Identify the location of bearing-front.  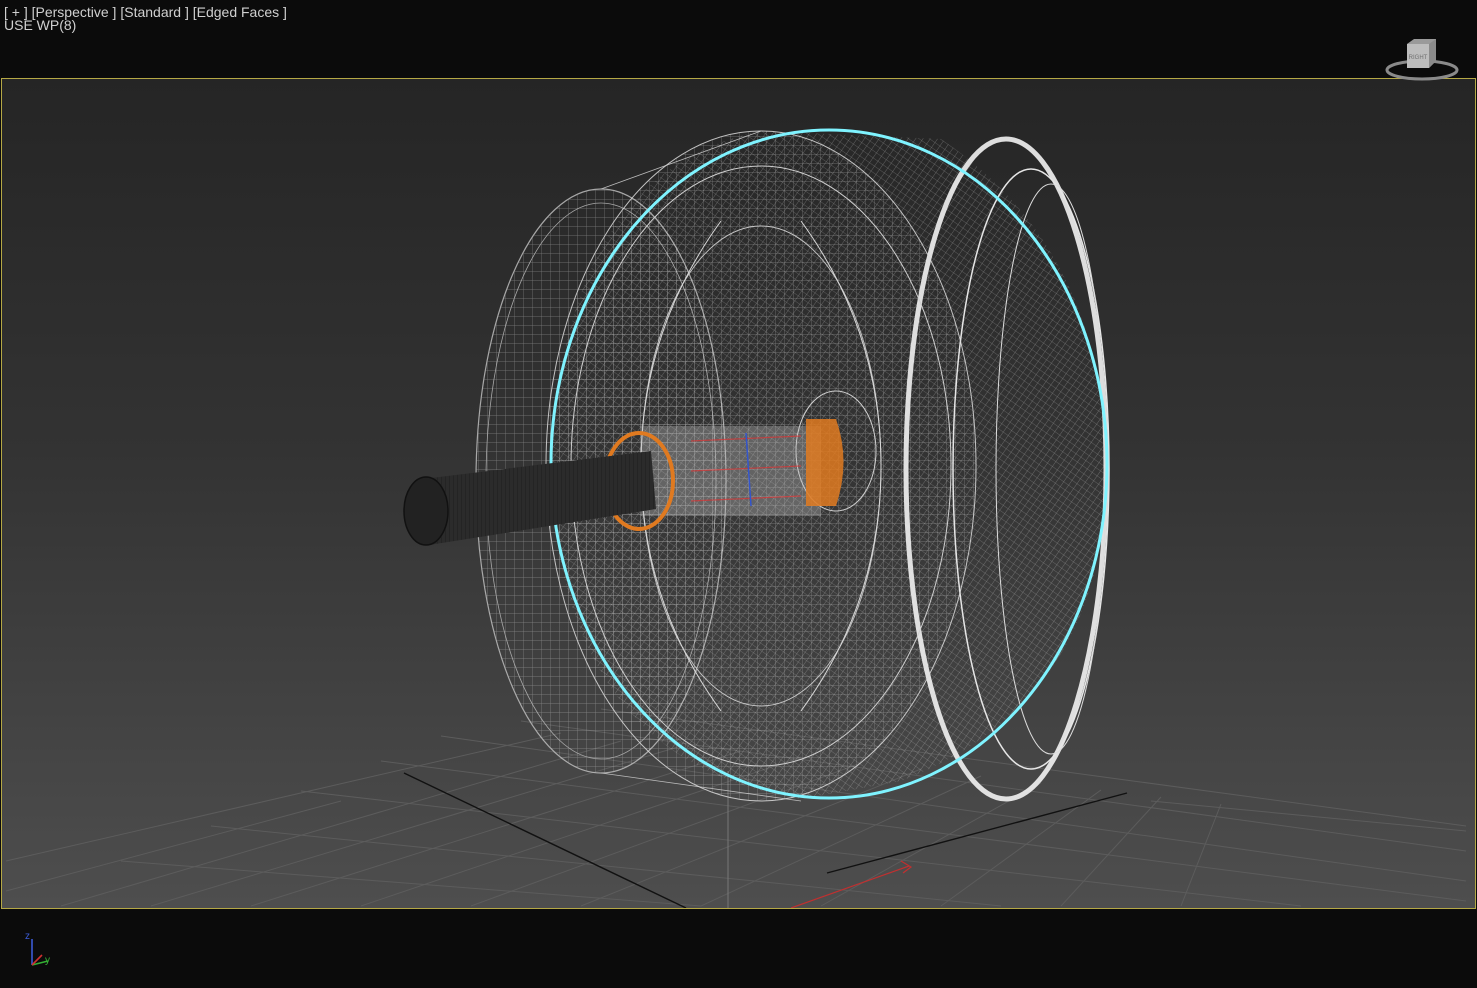
(825, 462).